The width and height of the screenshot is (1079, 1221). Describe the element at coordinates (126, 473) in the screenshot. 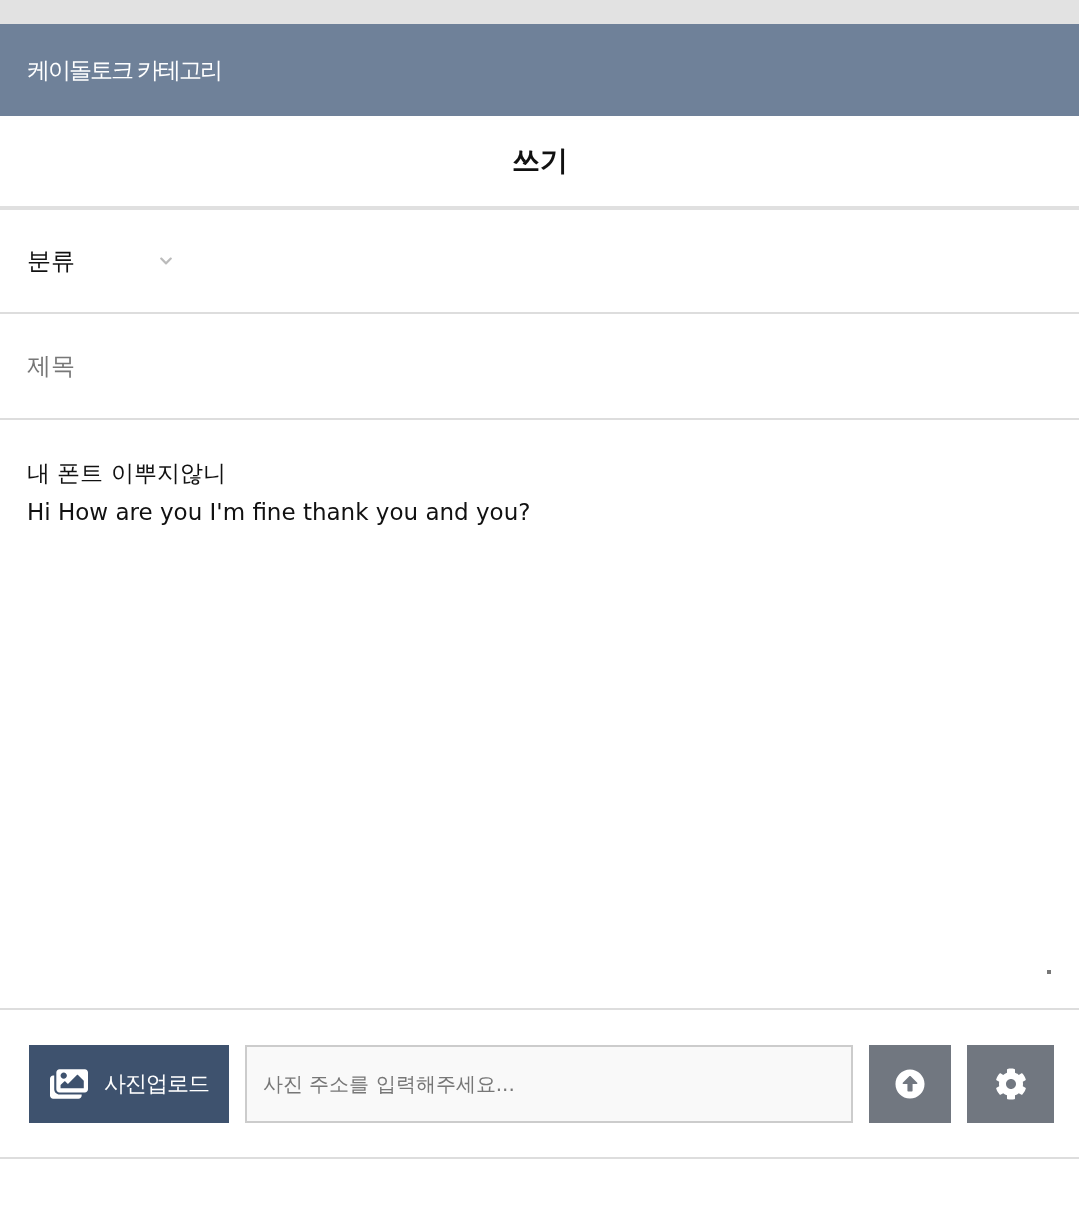

I see `body-text: 내 폰트 이뿌지않니` at that location.